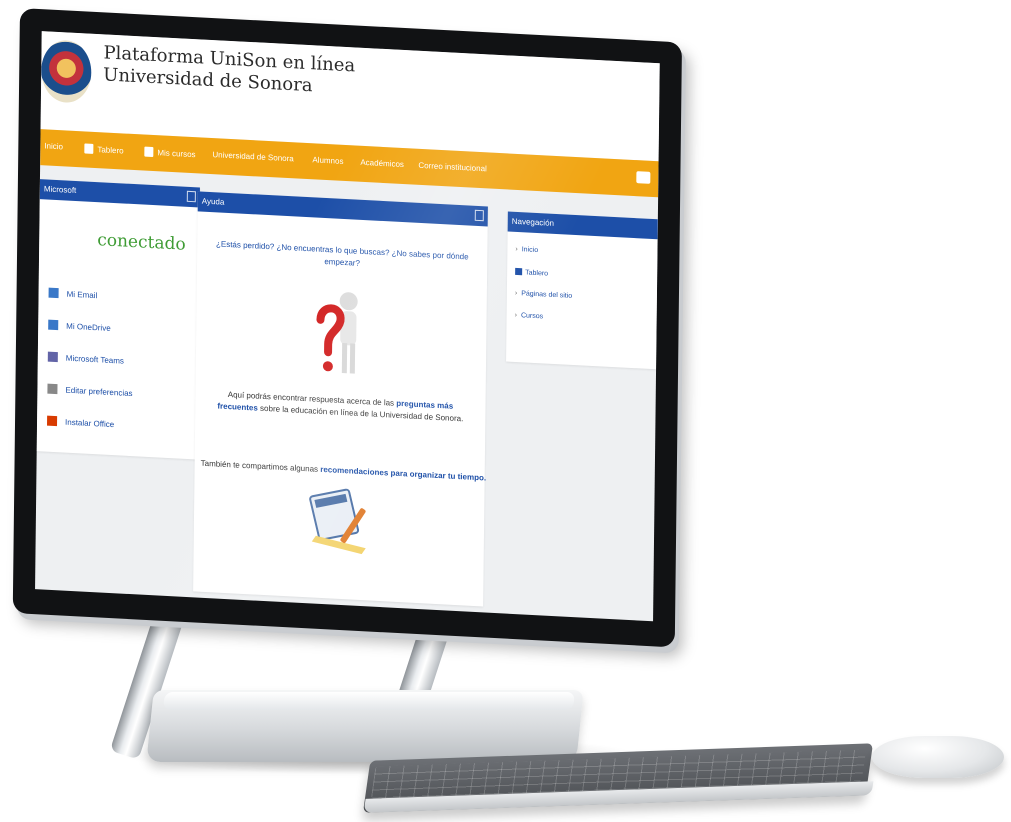 This screenshot has height=822, width=1011. What do you see at coordinates (90, 423) in the screenshot?
I see `link-label: Instalar Office` at bounding box center [90, 423].